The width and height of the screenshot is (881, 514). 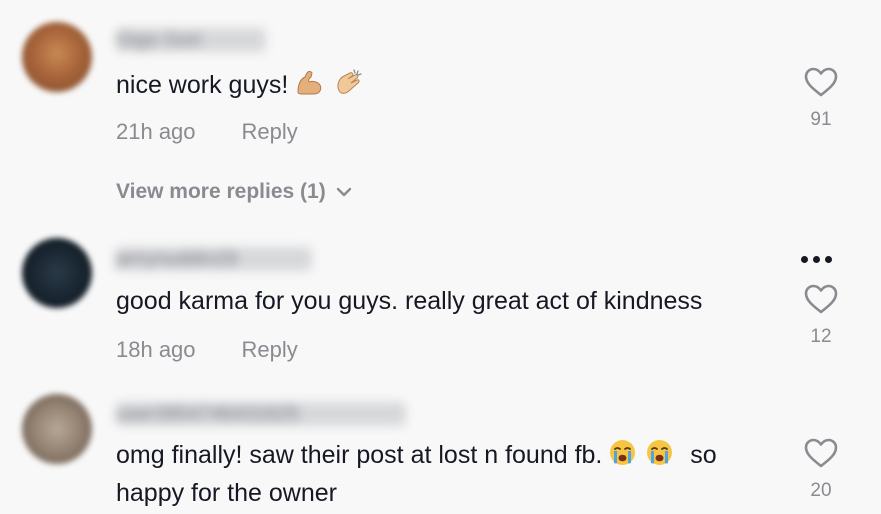 I want to click on flexed-biceps-emoji, so click(x=309, y=88).